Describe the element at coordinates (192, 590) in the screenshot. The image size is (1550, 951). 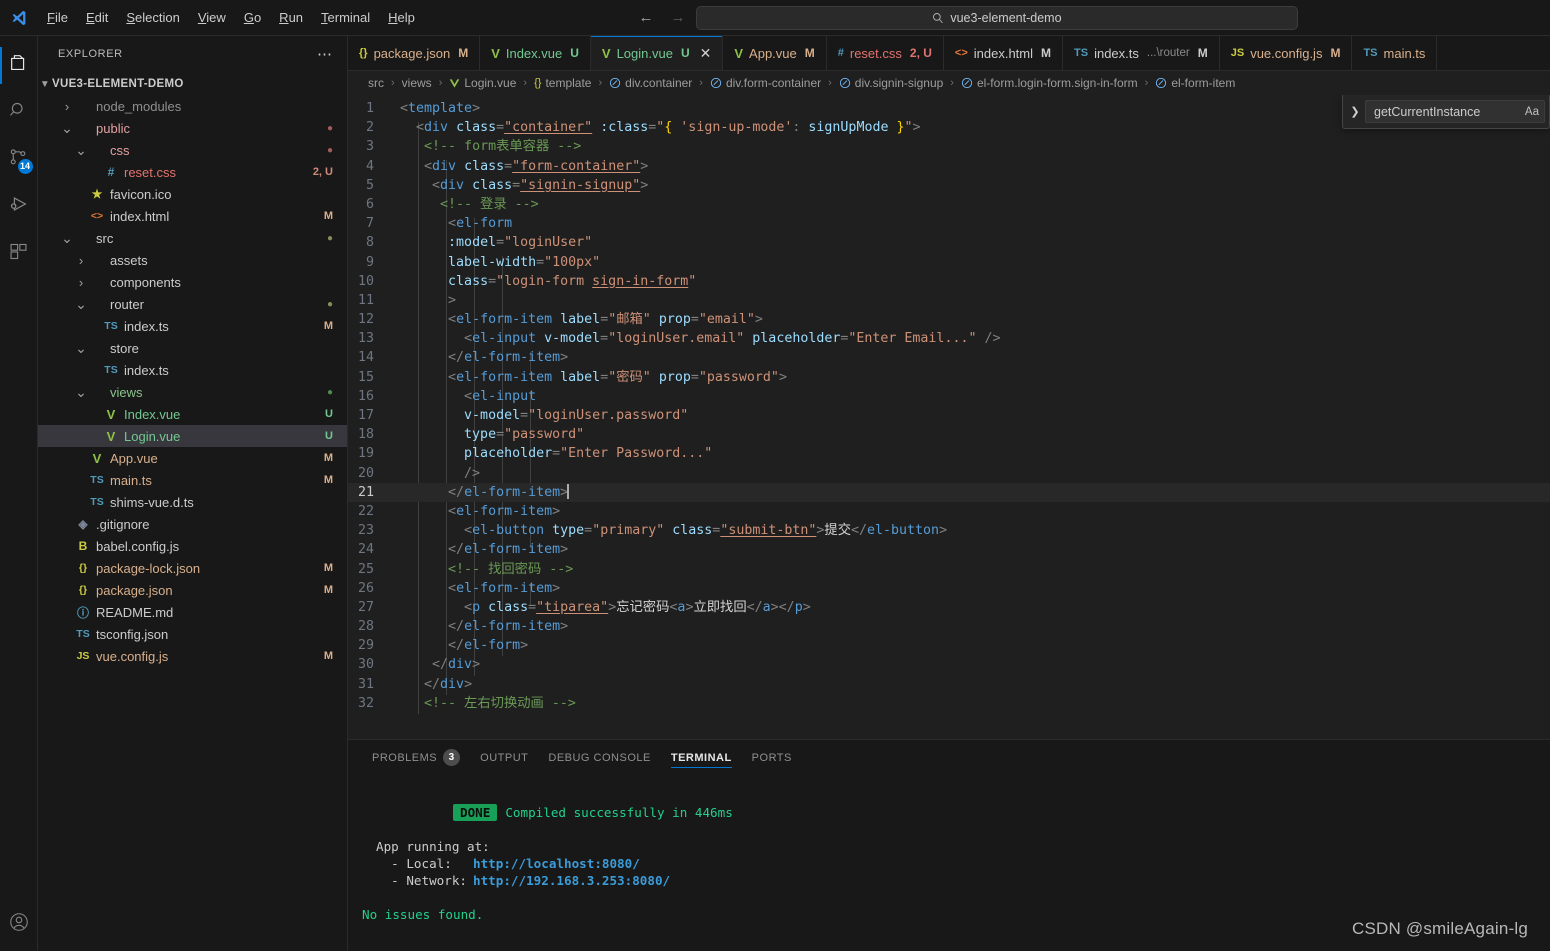
I see `tree-item-package-json: {} package.json M` at that location.